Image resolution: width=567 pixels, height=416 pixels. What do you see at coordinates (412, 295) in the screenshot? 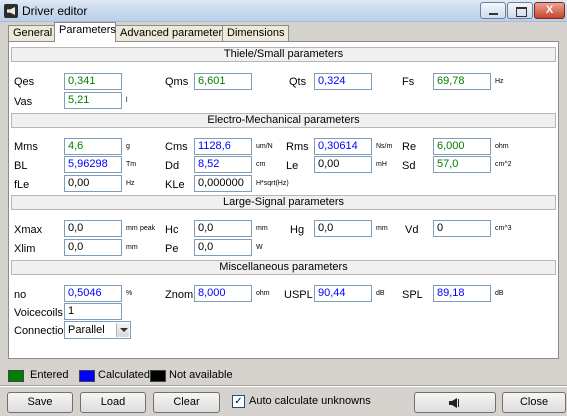
I see `spl-label: SPL` at bounding box center [412, 295].